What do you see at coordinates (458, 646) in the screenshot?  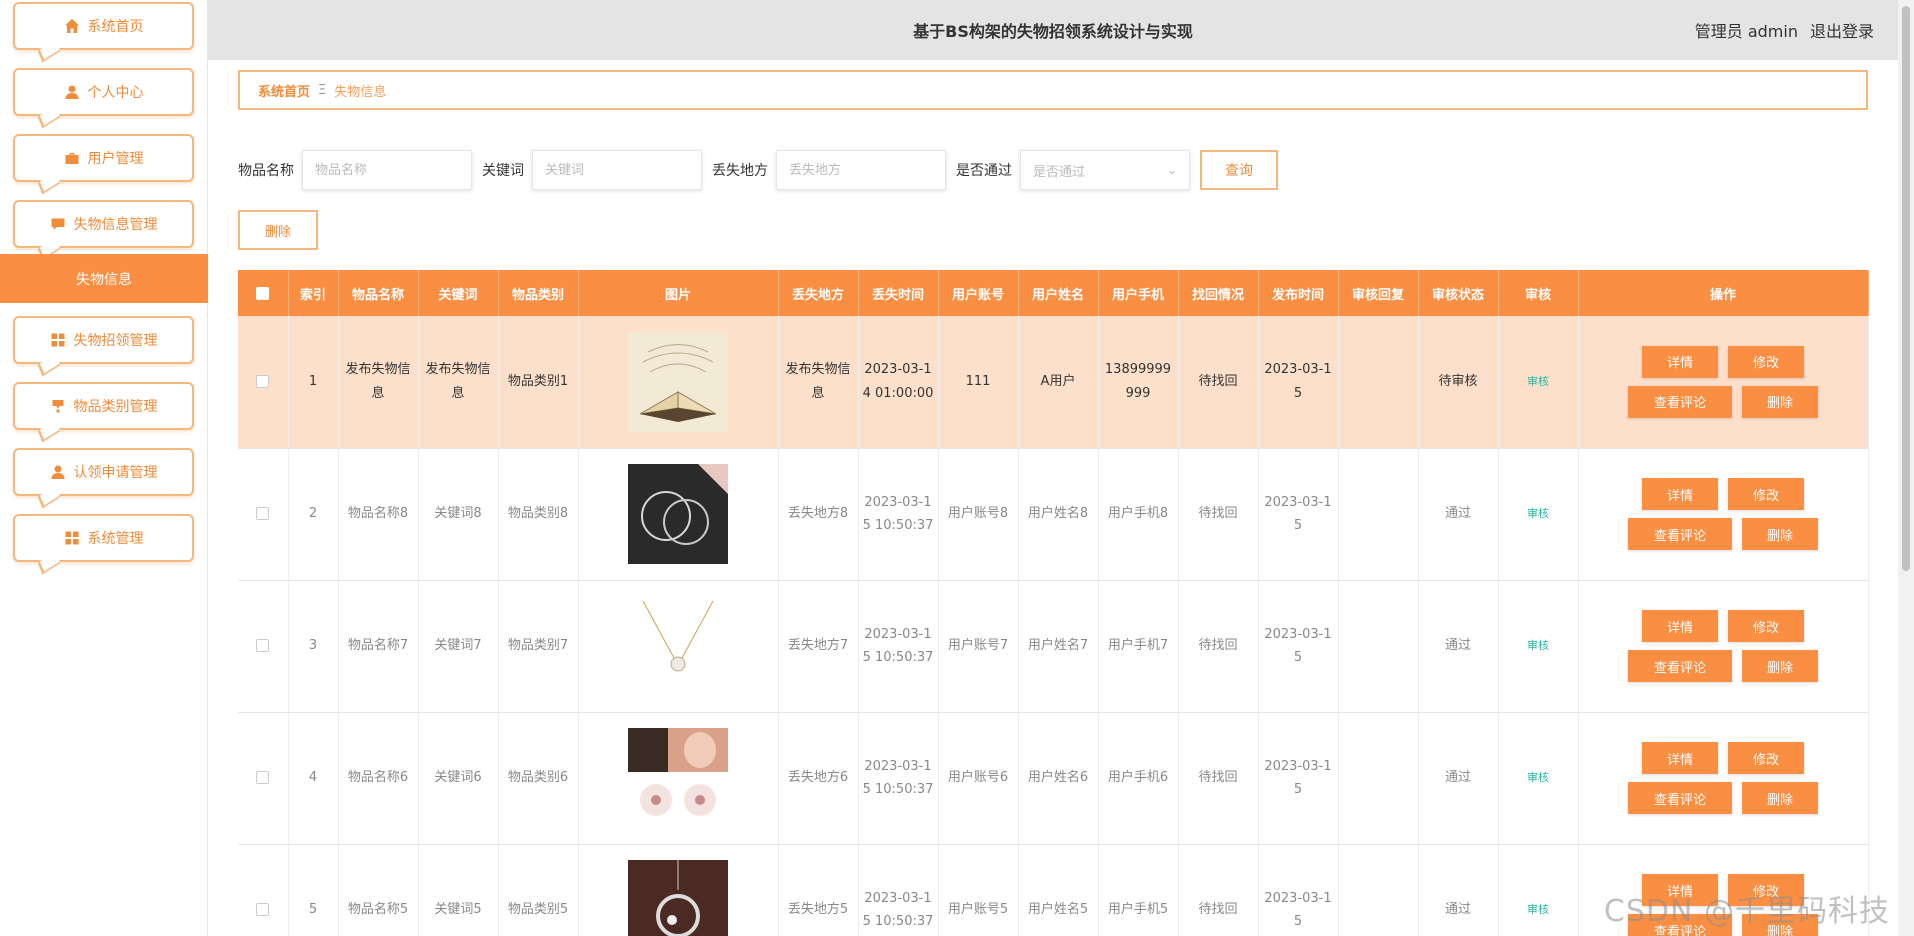 I see `cell-keyword: 关键词7` at bounding box center [458, 646].